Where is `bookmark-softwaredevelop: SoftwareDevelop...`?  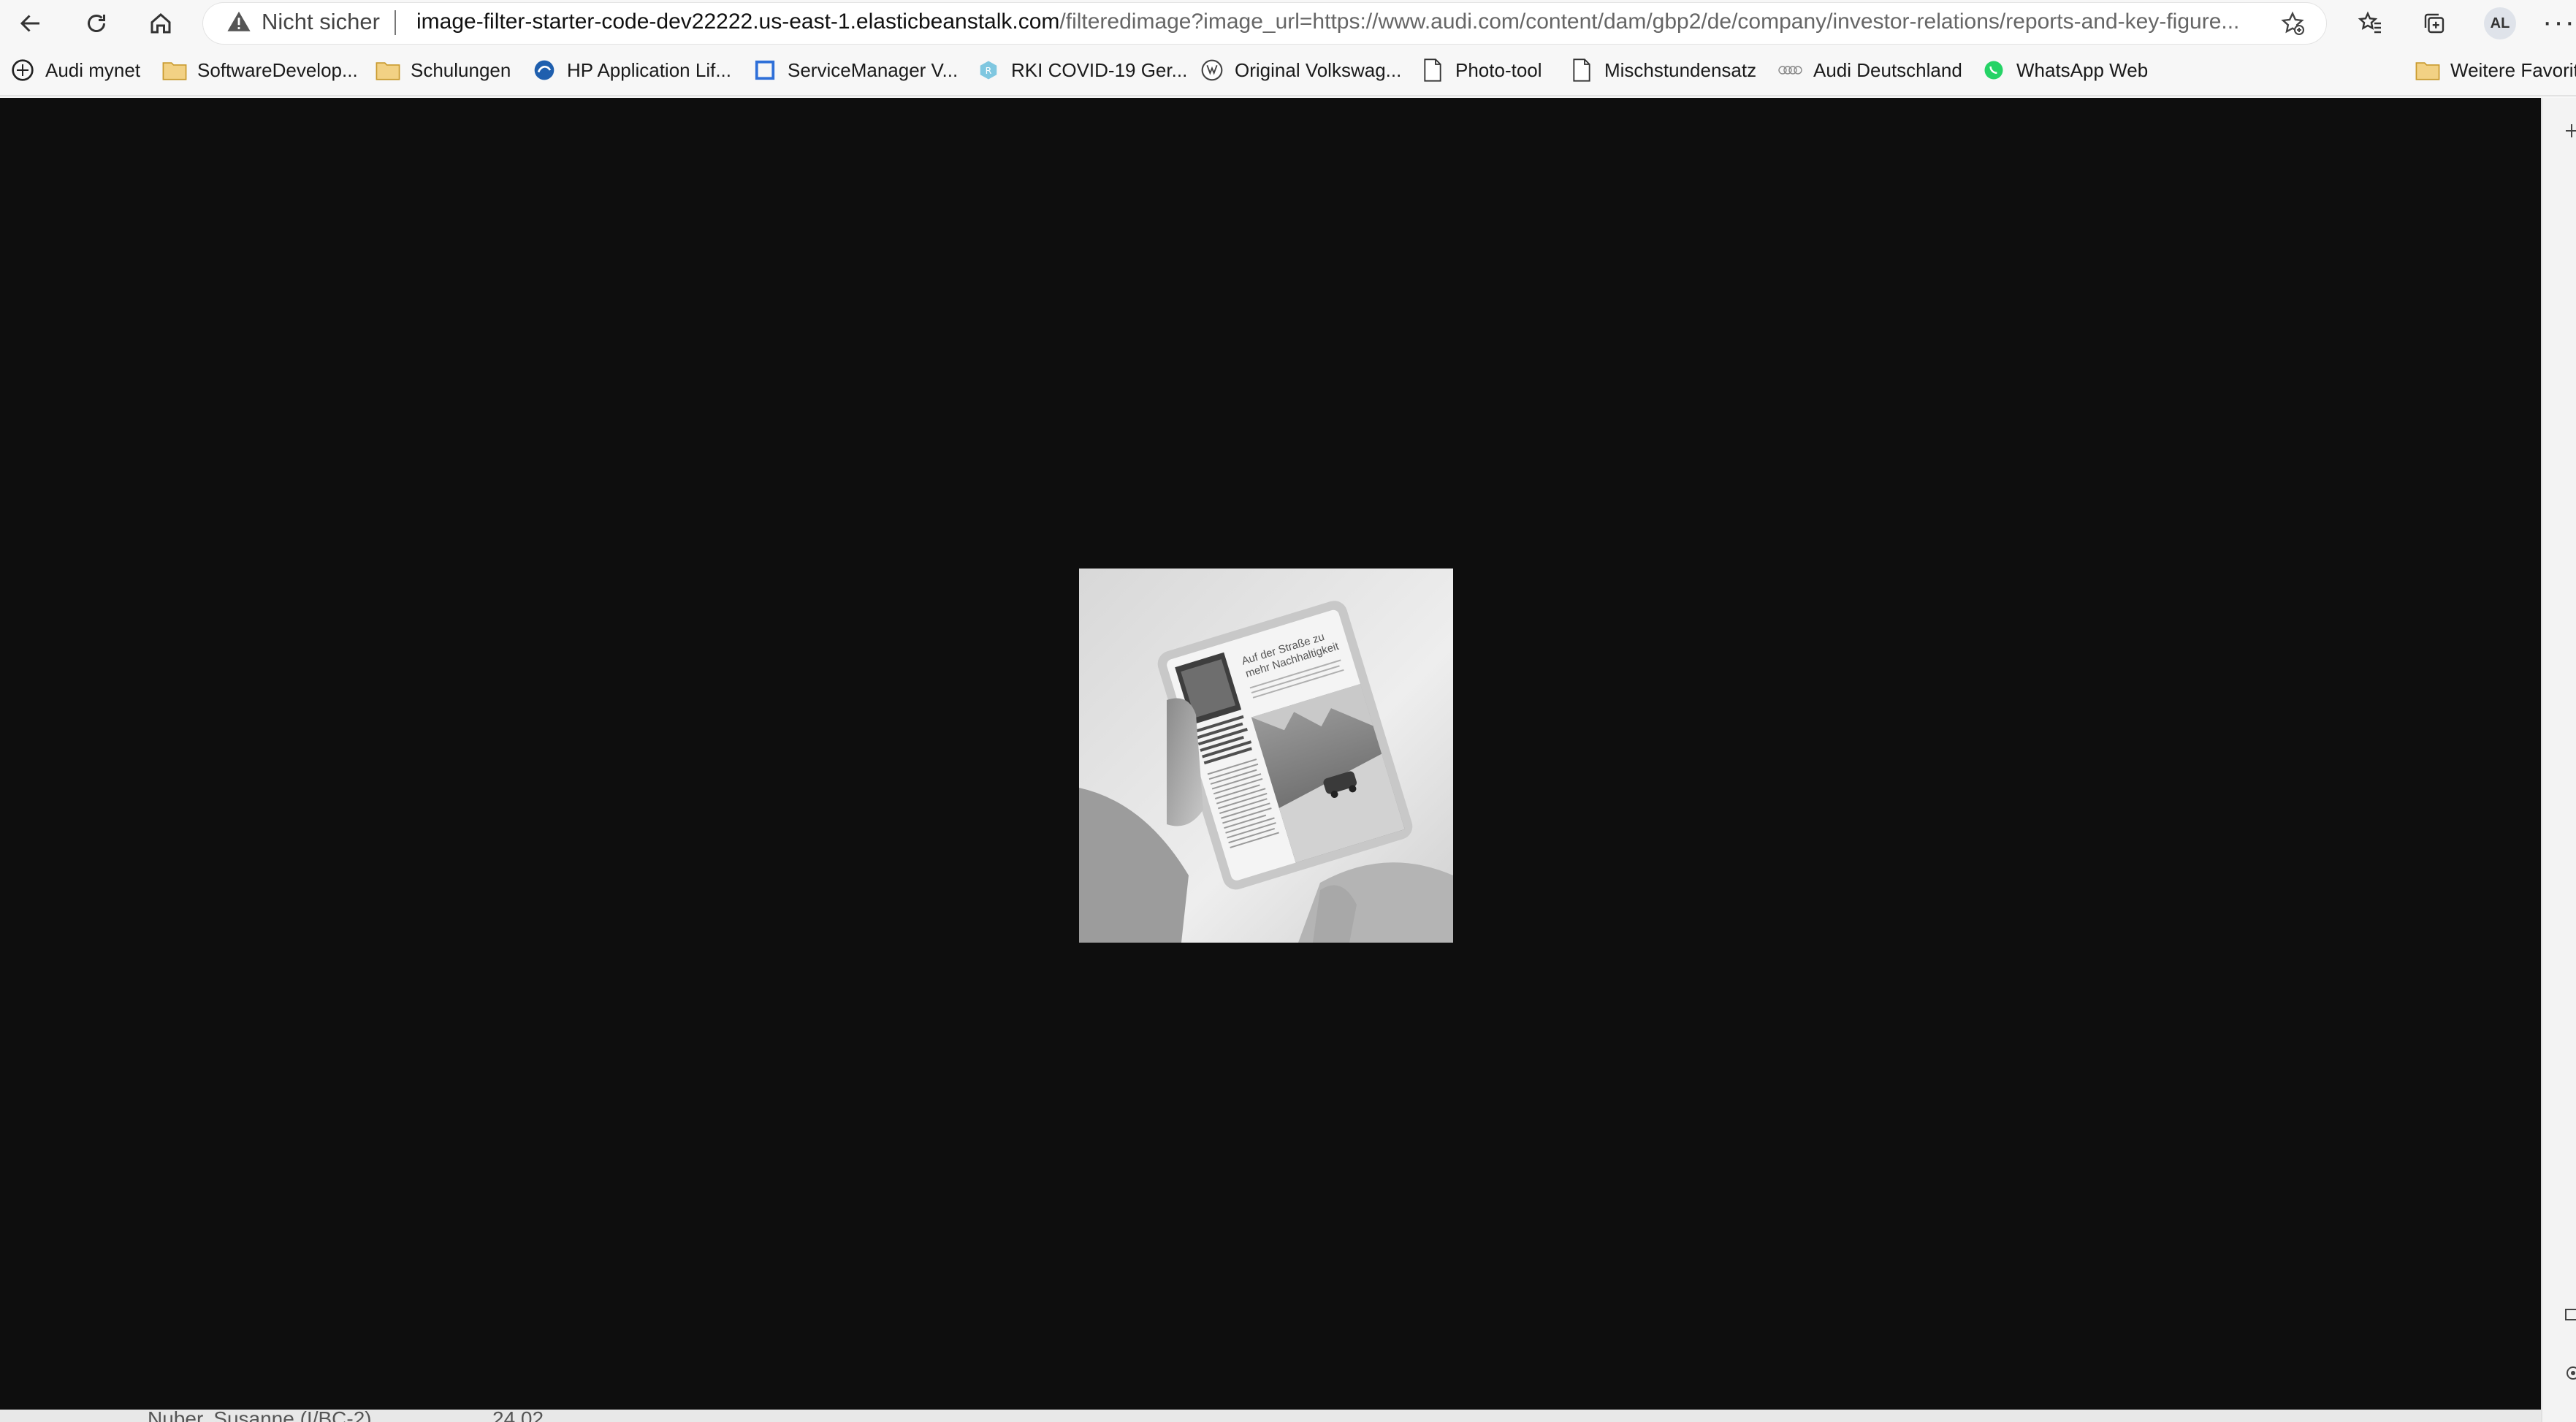 bookmark-softwaredevelop: SoftwareDevelop... is located at coordinates (260, 70).